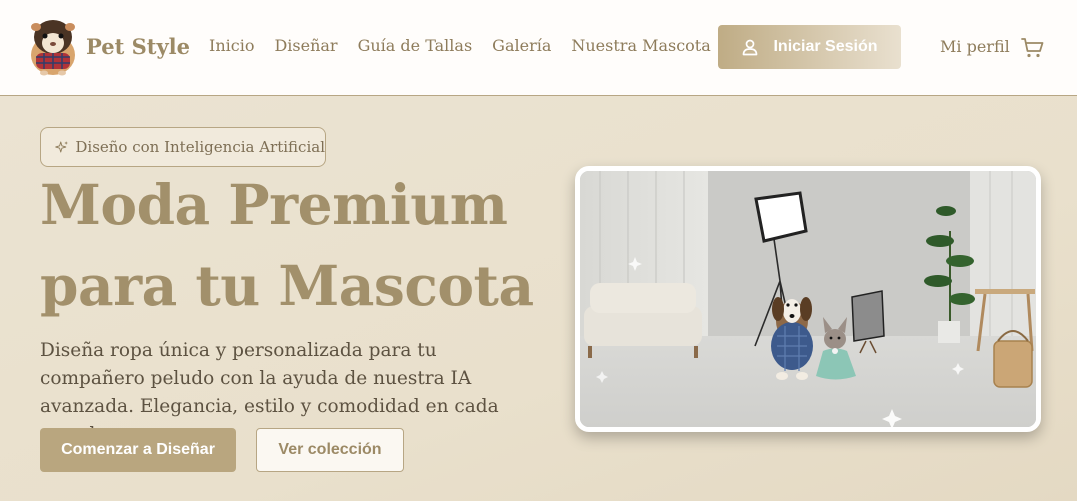  Describe the element at coordinates (287, 285) in the screenshot. I see `hero-title-line-2: para tu Mascota` at that location.